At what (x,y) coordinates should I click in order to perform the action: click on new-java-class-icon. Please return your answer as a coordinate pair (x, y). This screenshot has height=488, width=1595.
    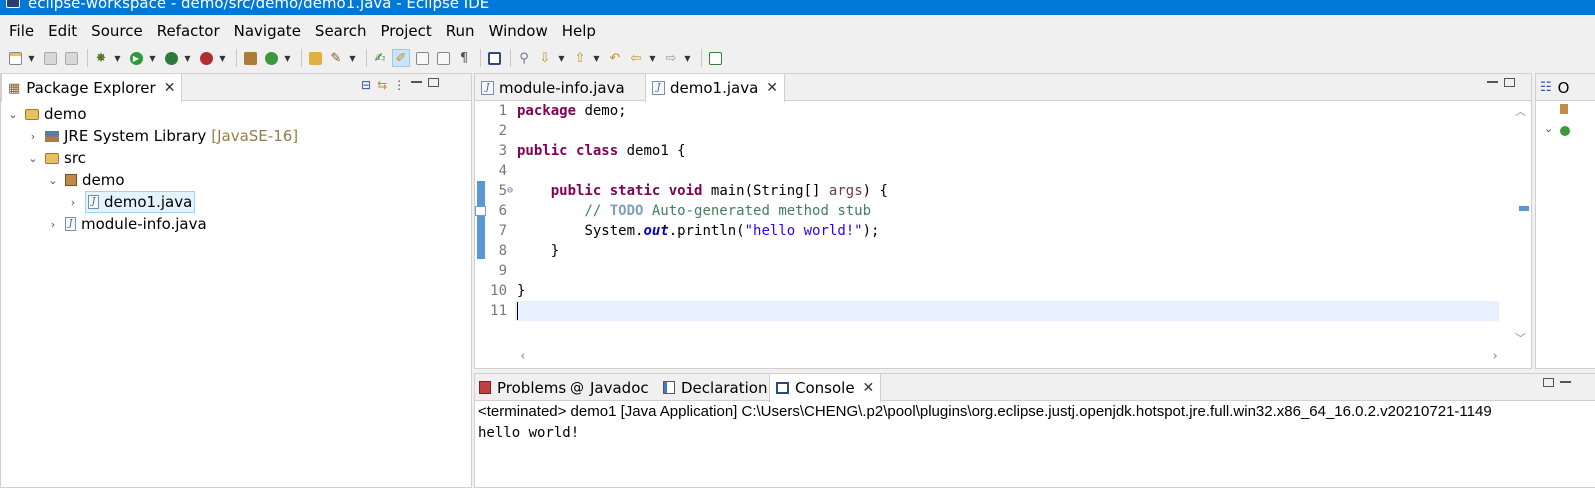
    Looking at the image, I should click on (271, 58).